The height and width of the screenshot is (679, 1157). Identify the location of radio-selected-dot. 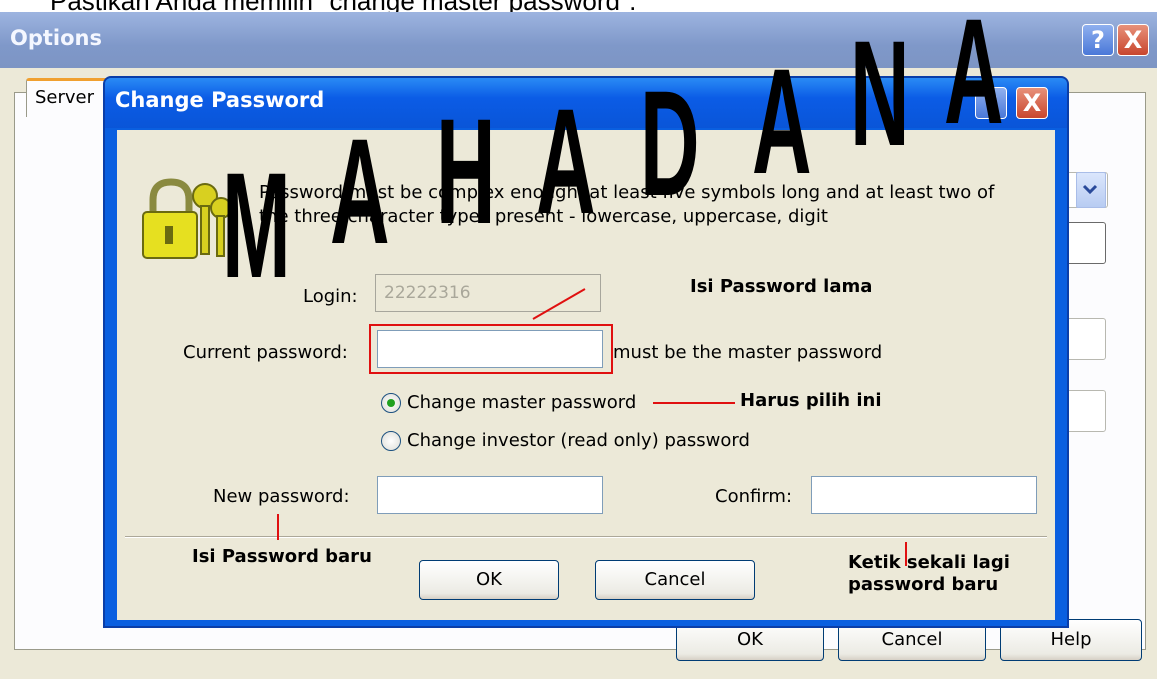
(391, 403).